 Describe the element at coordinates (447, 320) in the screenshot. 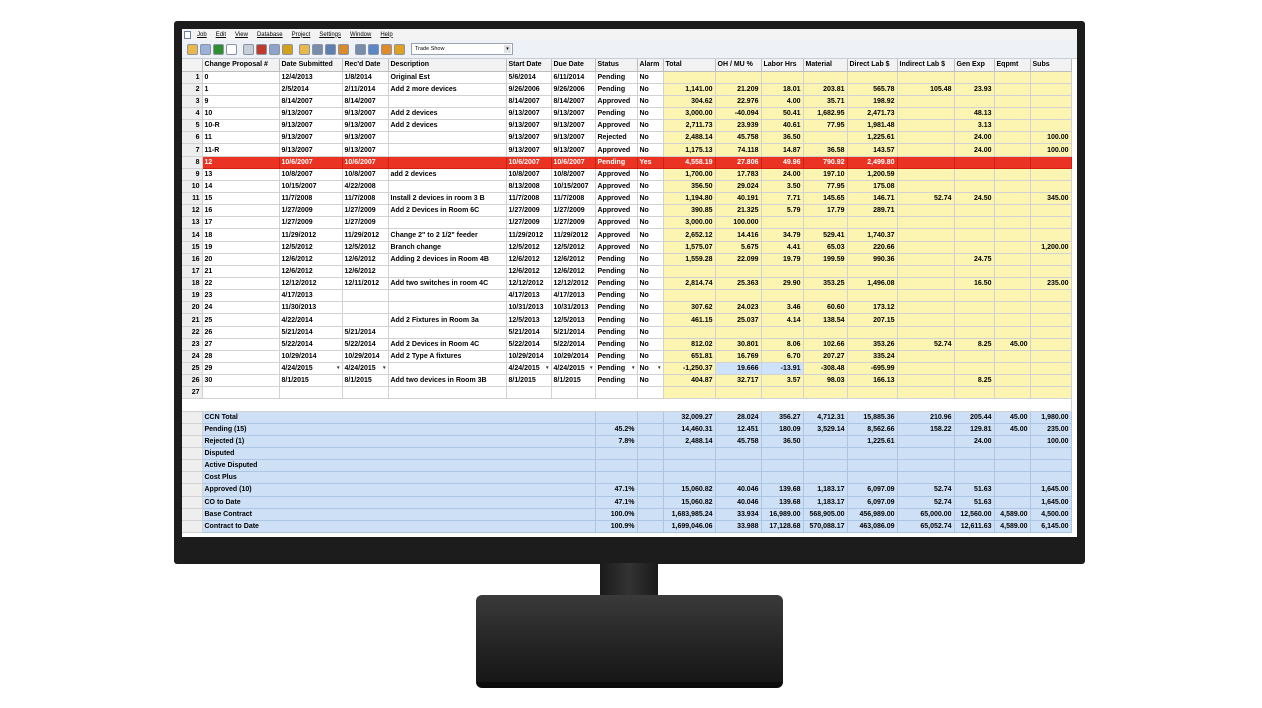

I see `grid-cell: Add 2 Fixtures in Room 3a` at that location.